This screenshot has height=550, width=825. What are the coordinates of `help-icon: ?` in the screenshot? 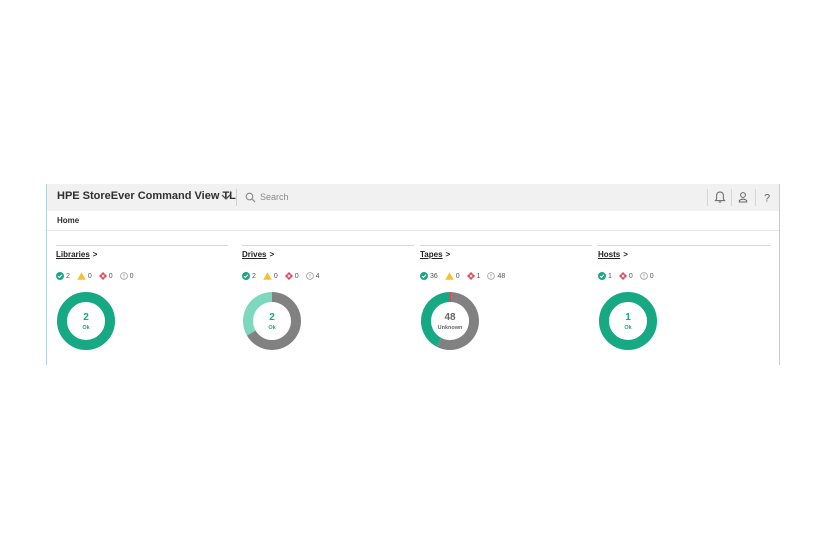 It's located at (767, 199).